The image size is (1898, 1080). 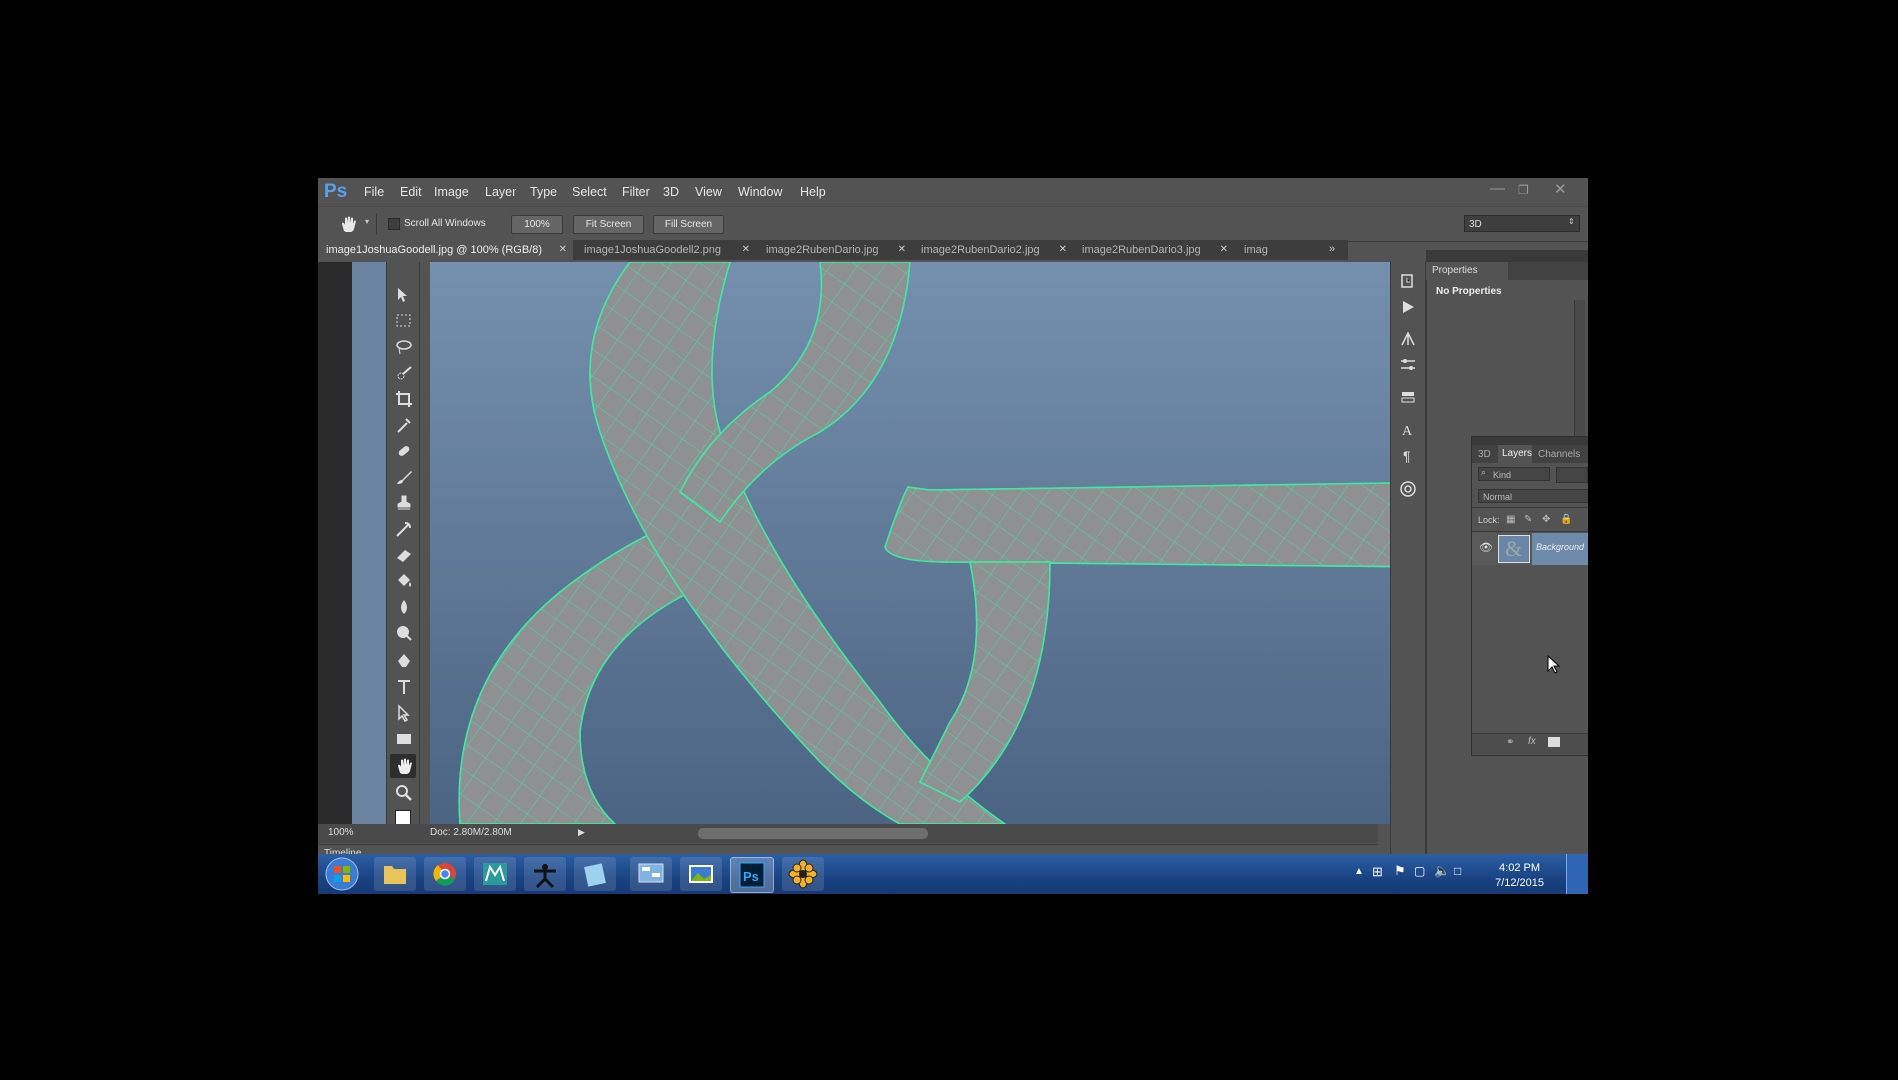 I want to click on zoom-100-button: 100%, so click(x=537, y=224).